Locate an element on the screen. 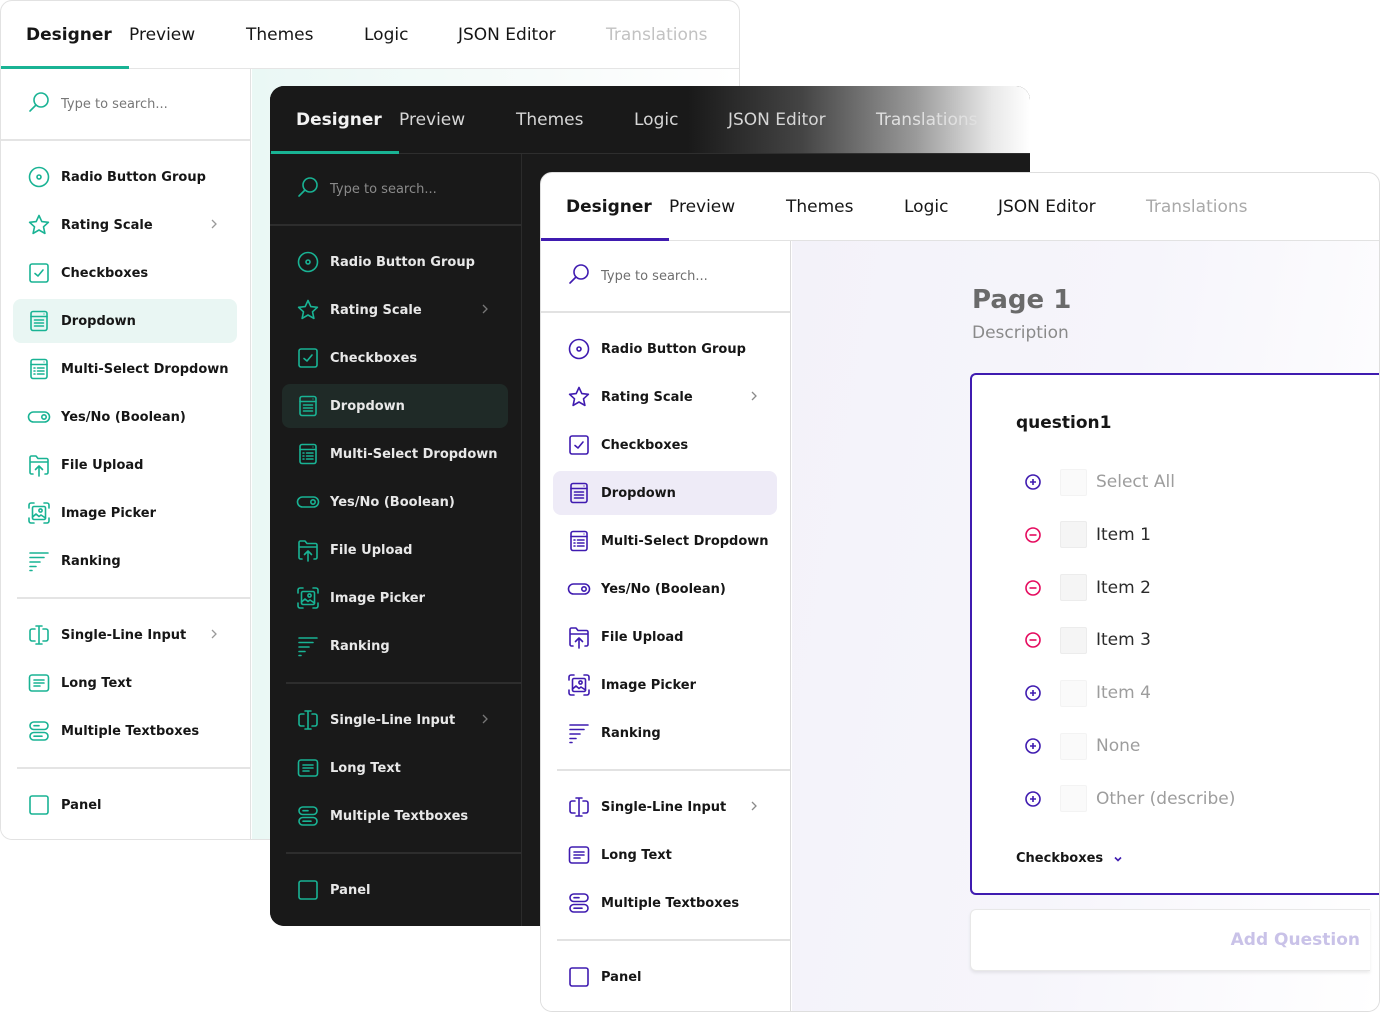 The height and width of the screenshot is (1012, 1380). page-title: Page 1 is located at coordinates (1021, 300).